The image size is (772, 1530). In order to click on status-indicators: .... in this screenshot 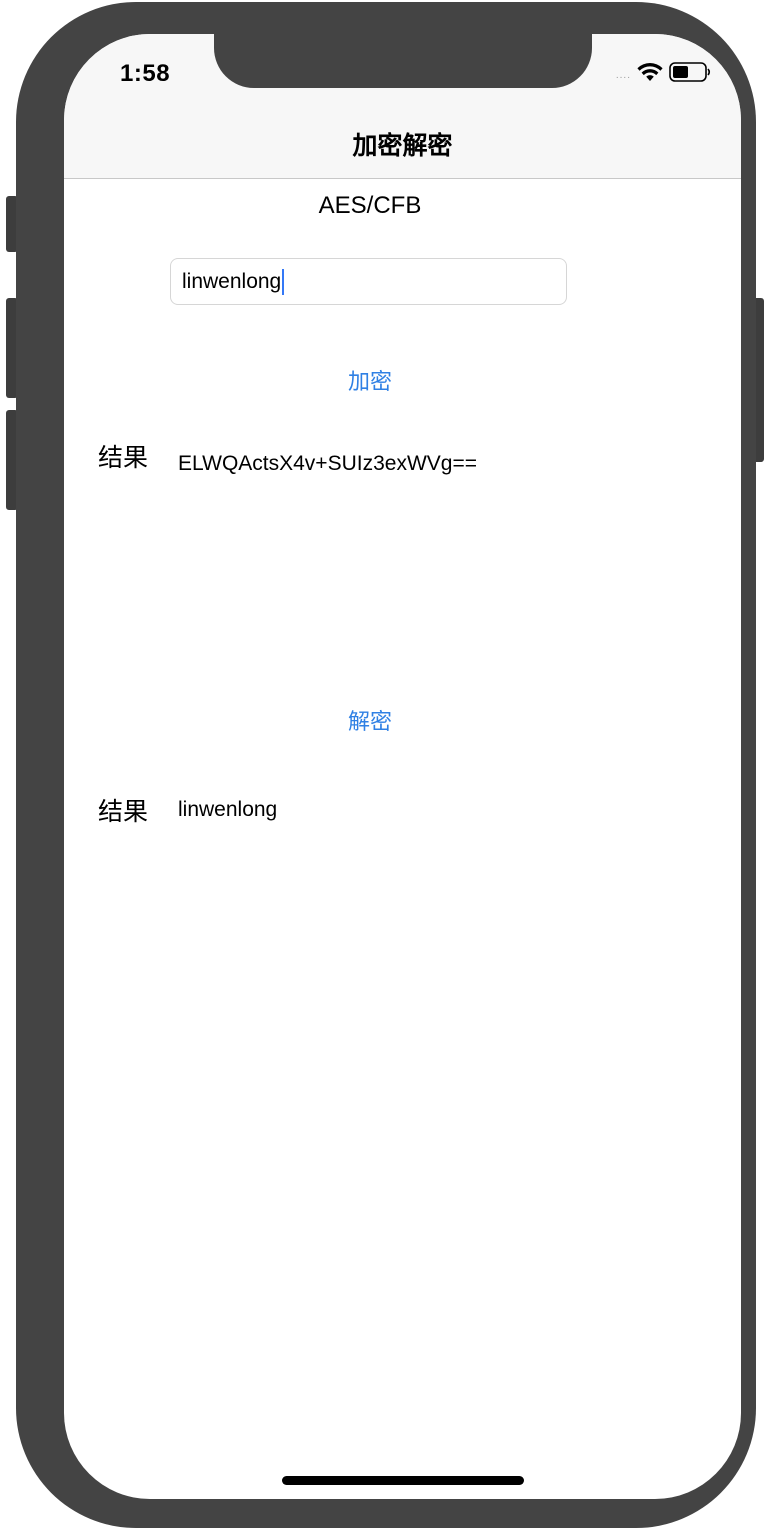, I will do `click(663, 72)`.